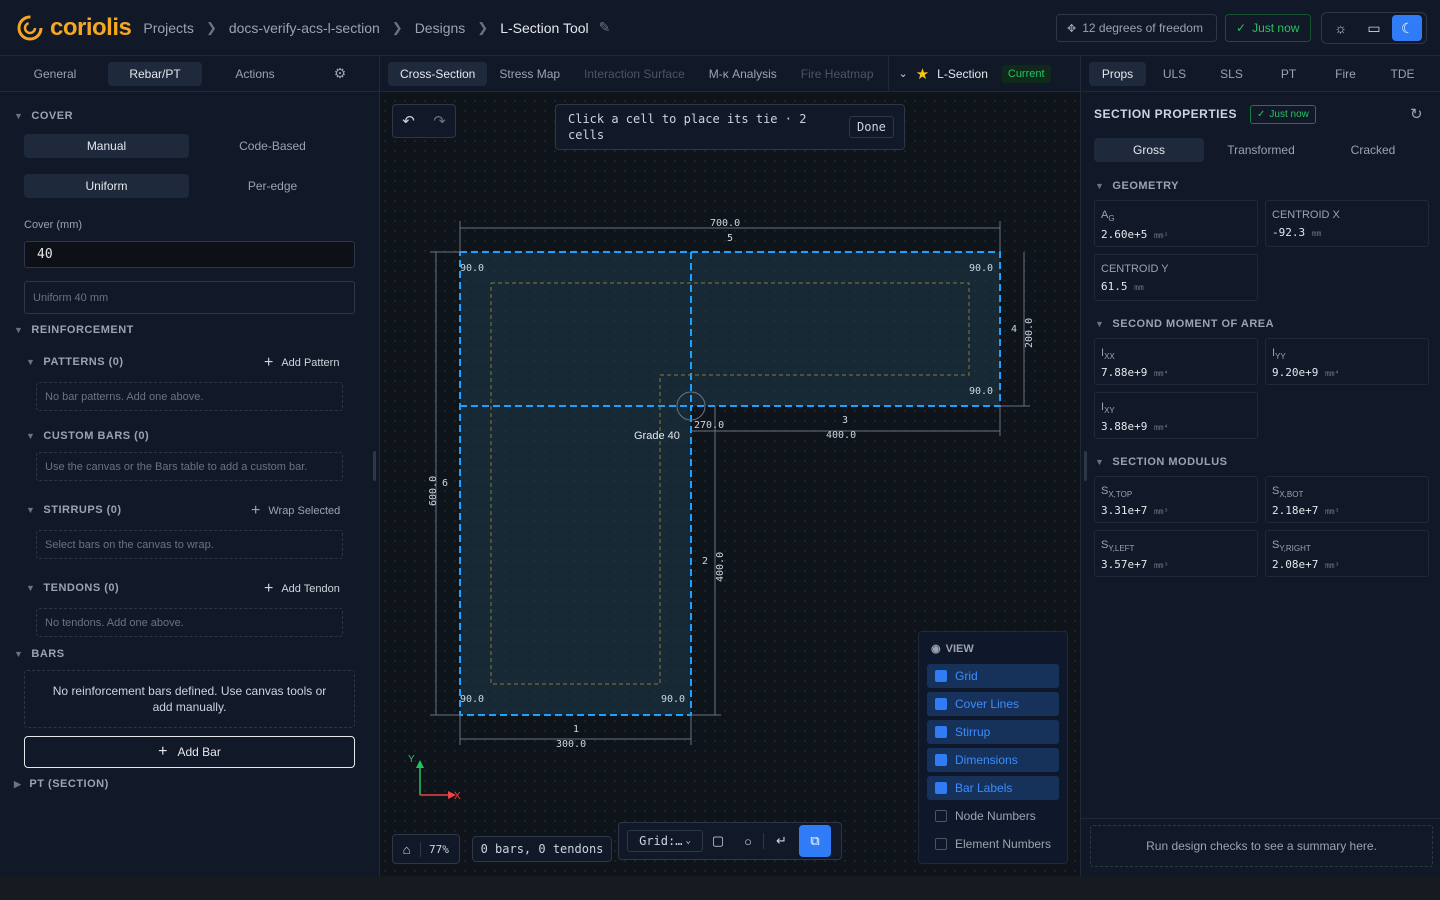  I want to click on breadcrumb-designs: Designs, so click(440, 28).